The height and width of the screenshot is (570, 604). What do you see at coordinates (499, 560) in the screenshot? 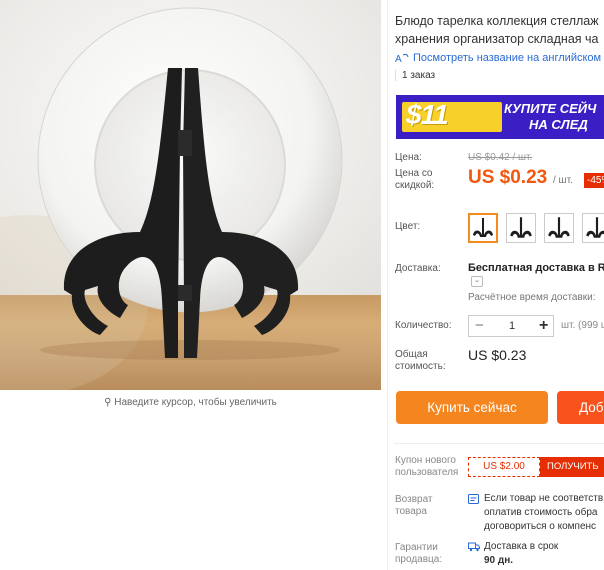
I see `guarantee-text-line2: 90 дн.` at bounding box center [499, 560].